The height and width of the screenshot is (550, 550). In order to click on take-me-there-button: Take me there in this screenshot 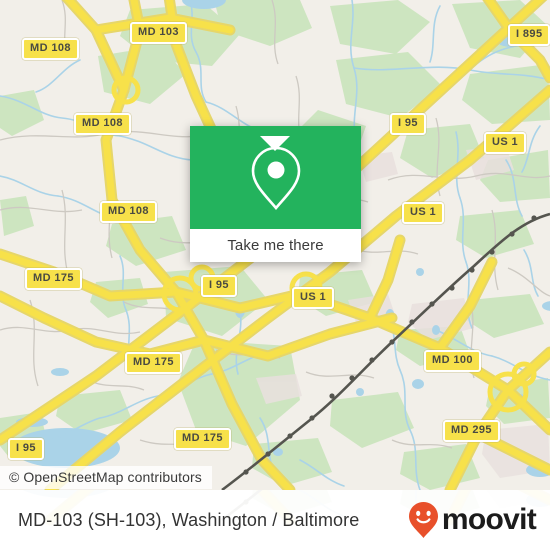, I will do `click(275, 245)`.